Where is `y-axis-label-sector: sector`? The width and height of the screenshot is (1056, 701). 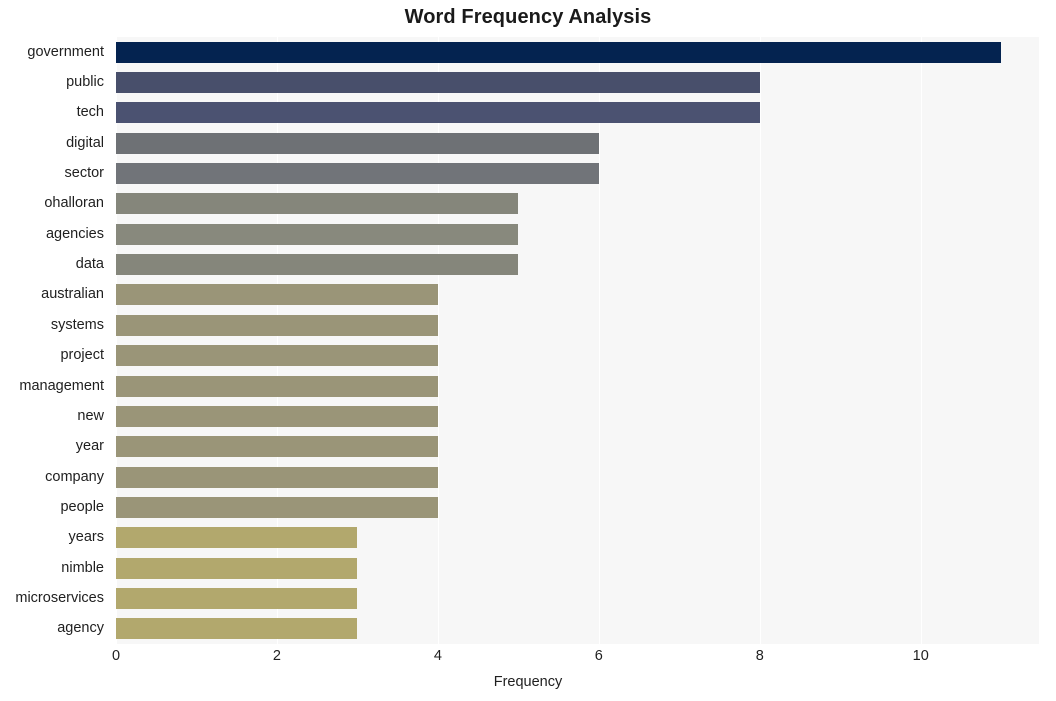 y-axis-label-sector: sector is located at coordinates (84, 173).